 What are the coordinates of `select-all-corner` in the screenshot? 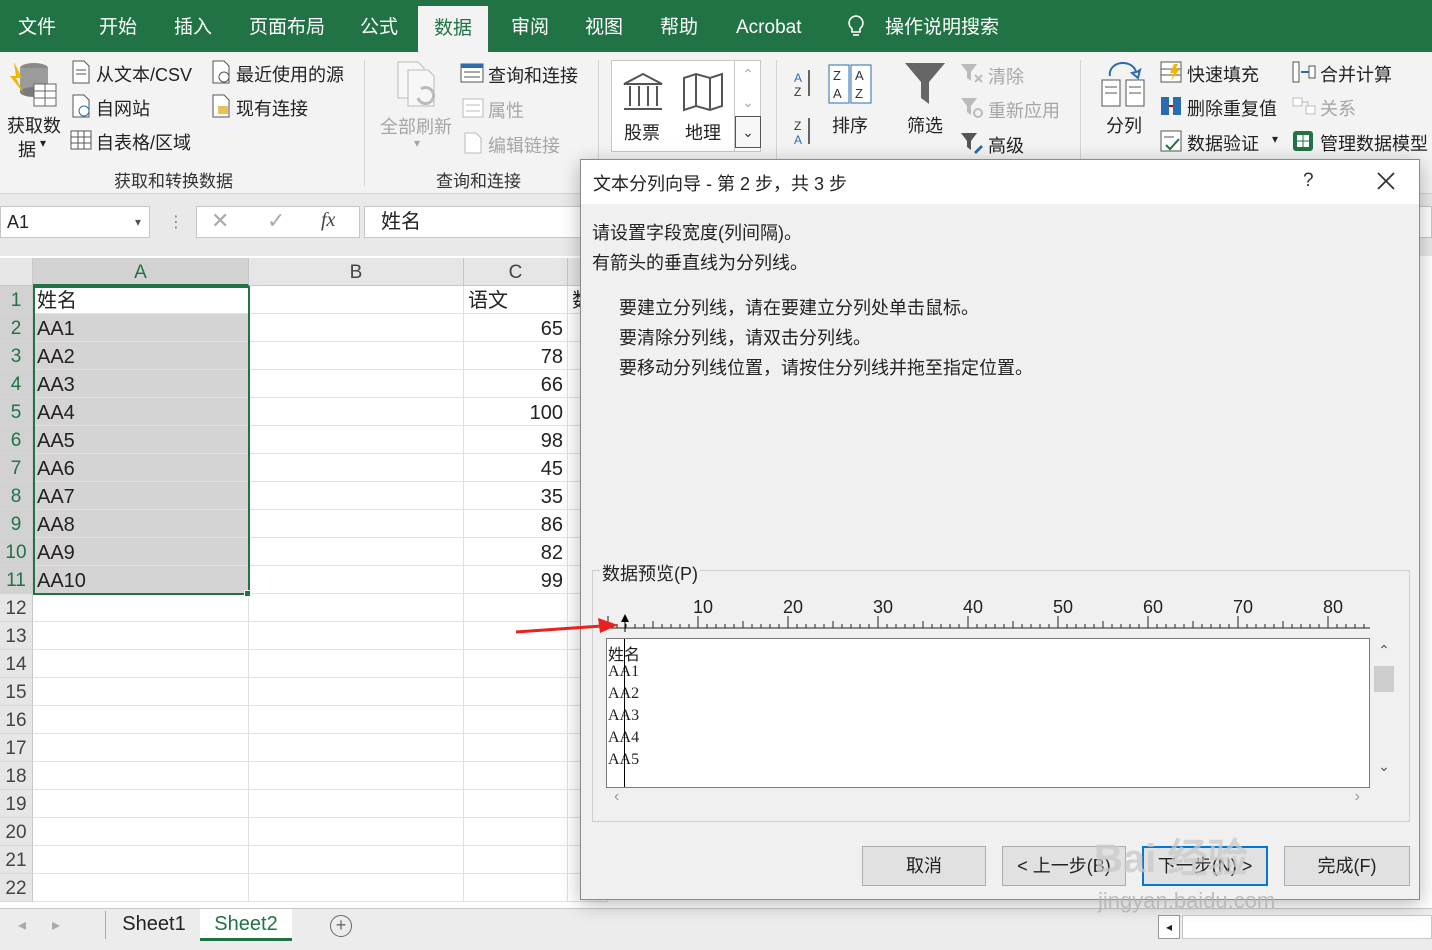 It's located at (16, 272).